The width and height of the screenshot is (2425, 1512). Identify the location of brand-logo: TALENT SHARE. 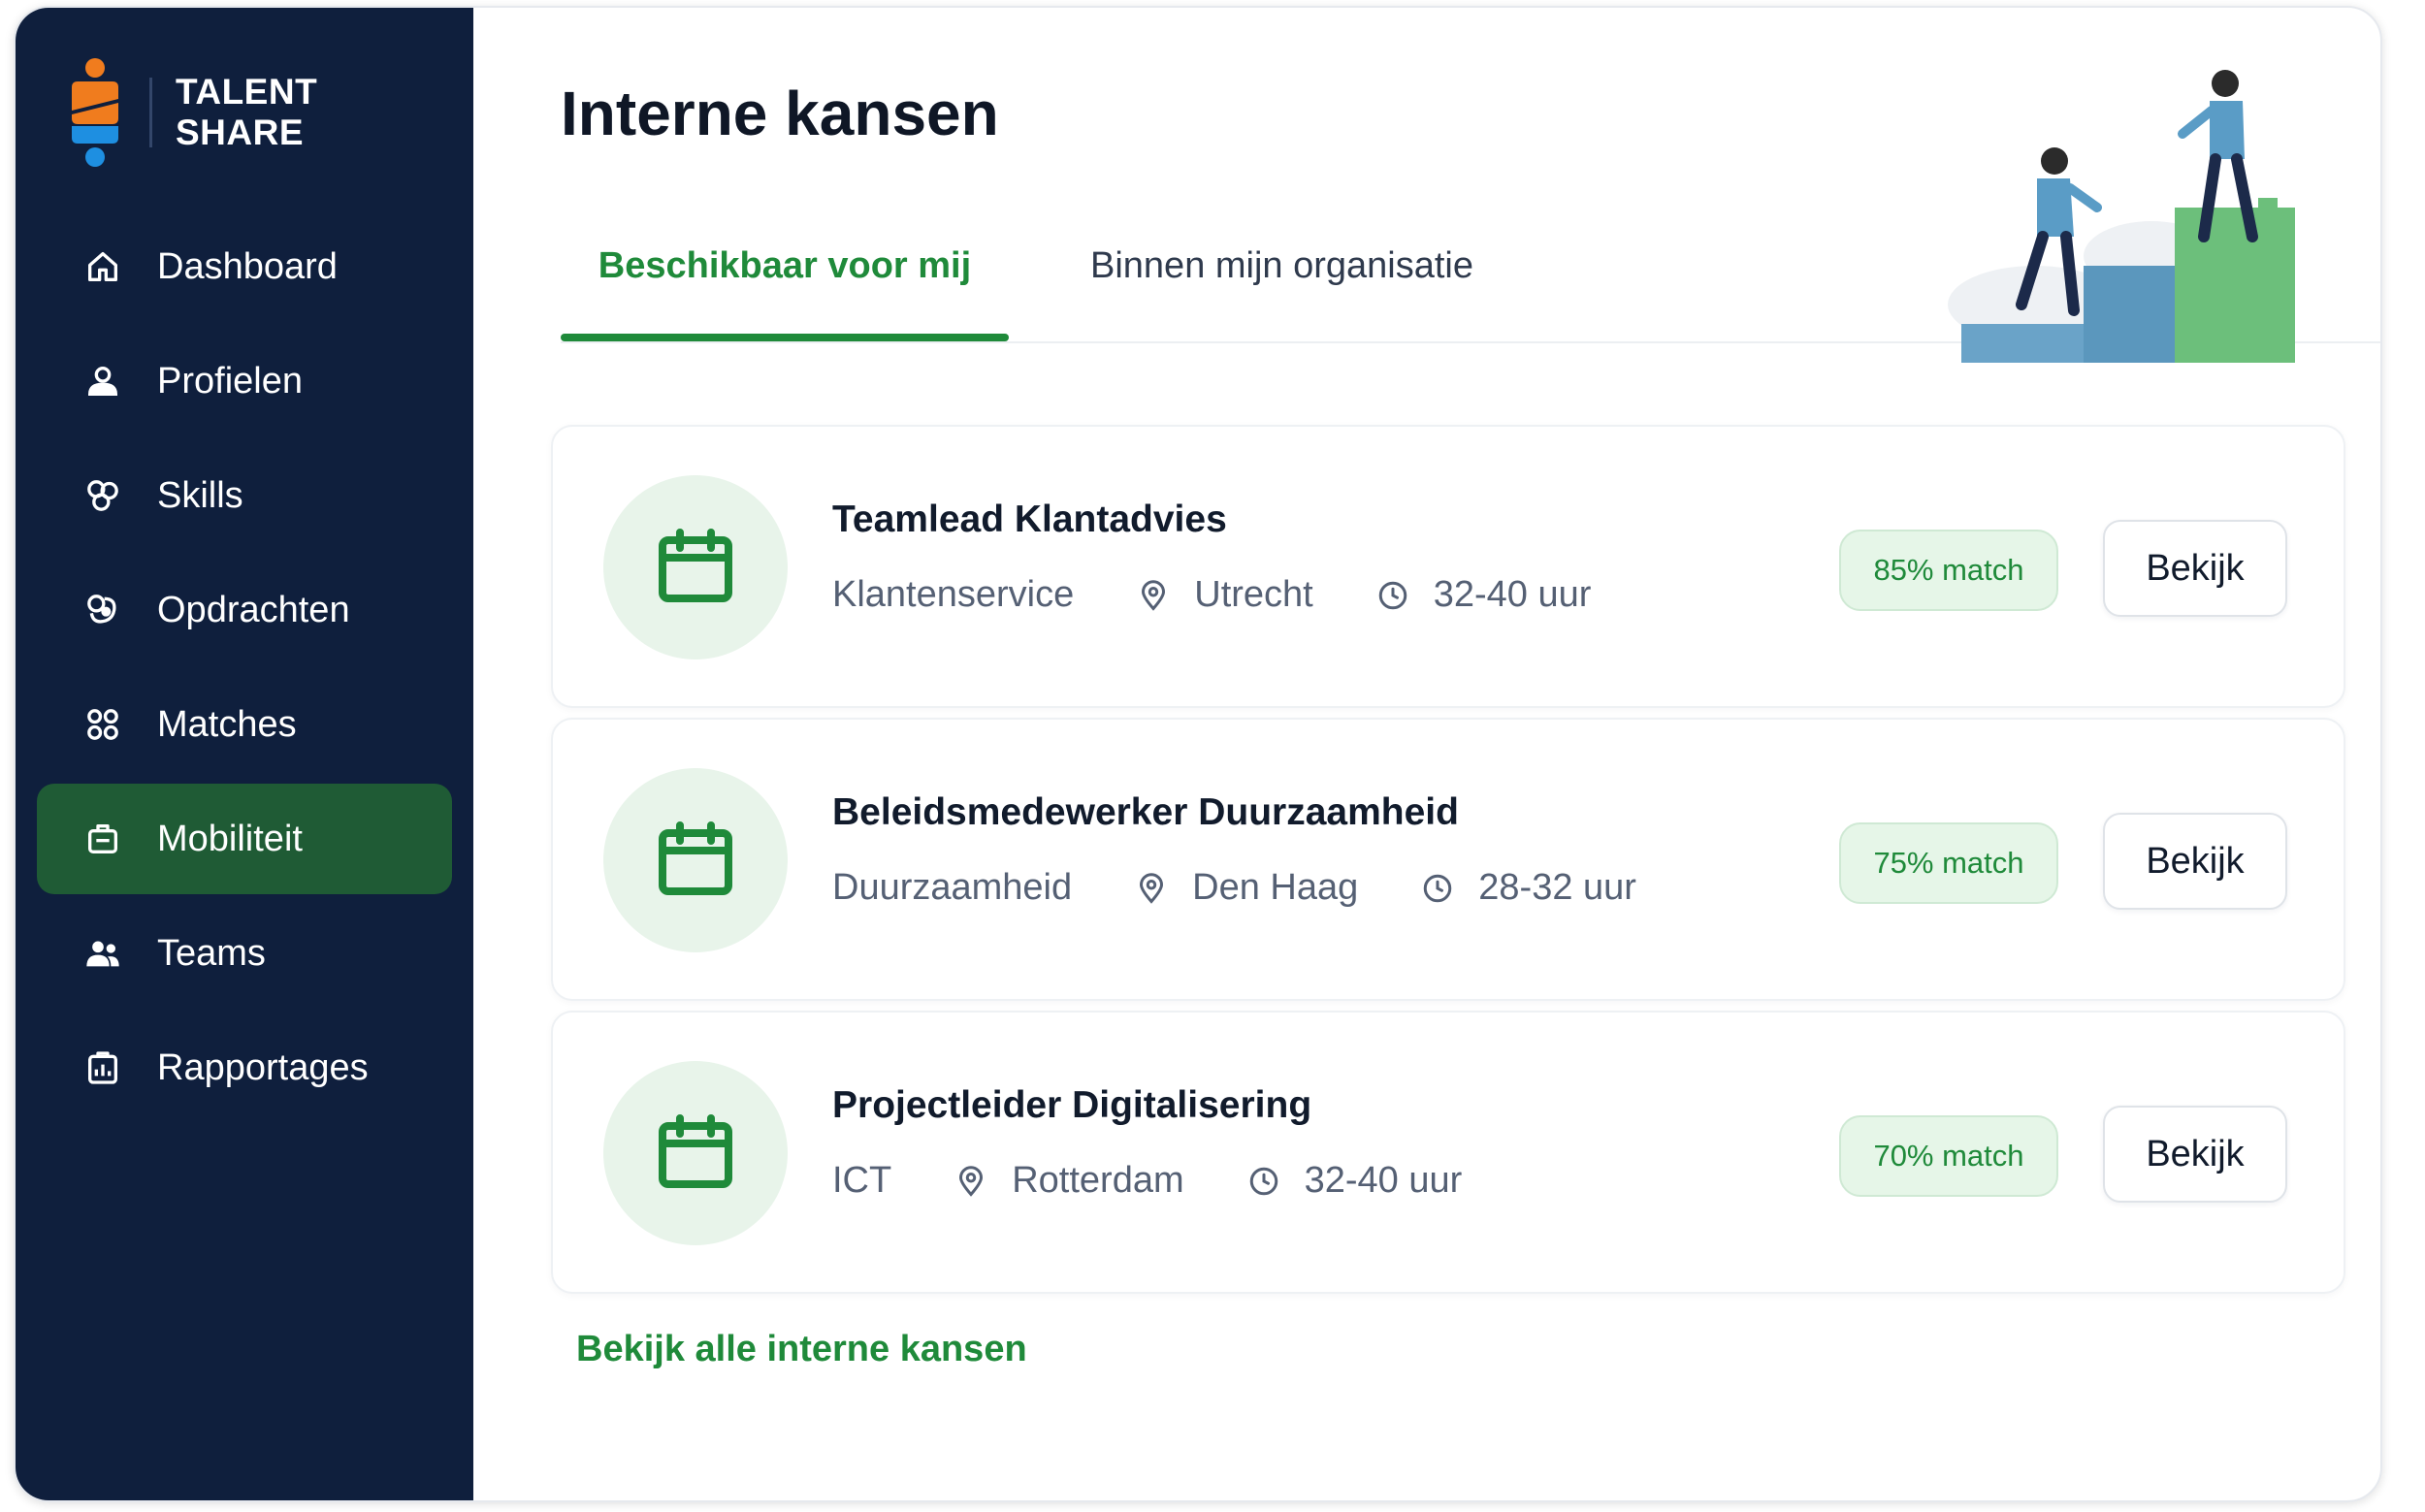
(191, 112).